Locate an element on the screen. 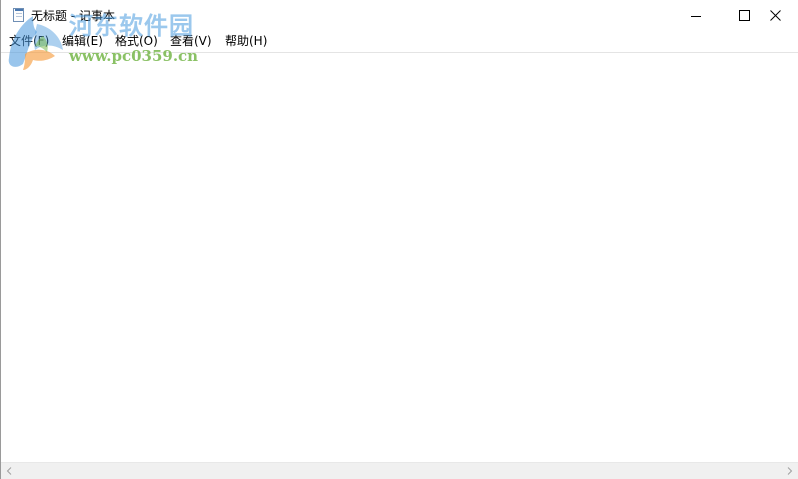 The image size is (798, 479). chevron-left-icon is located at coordinates (9, 471).